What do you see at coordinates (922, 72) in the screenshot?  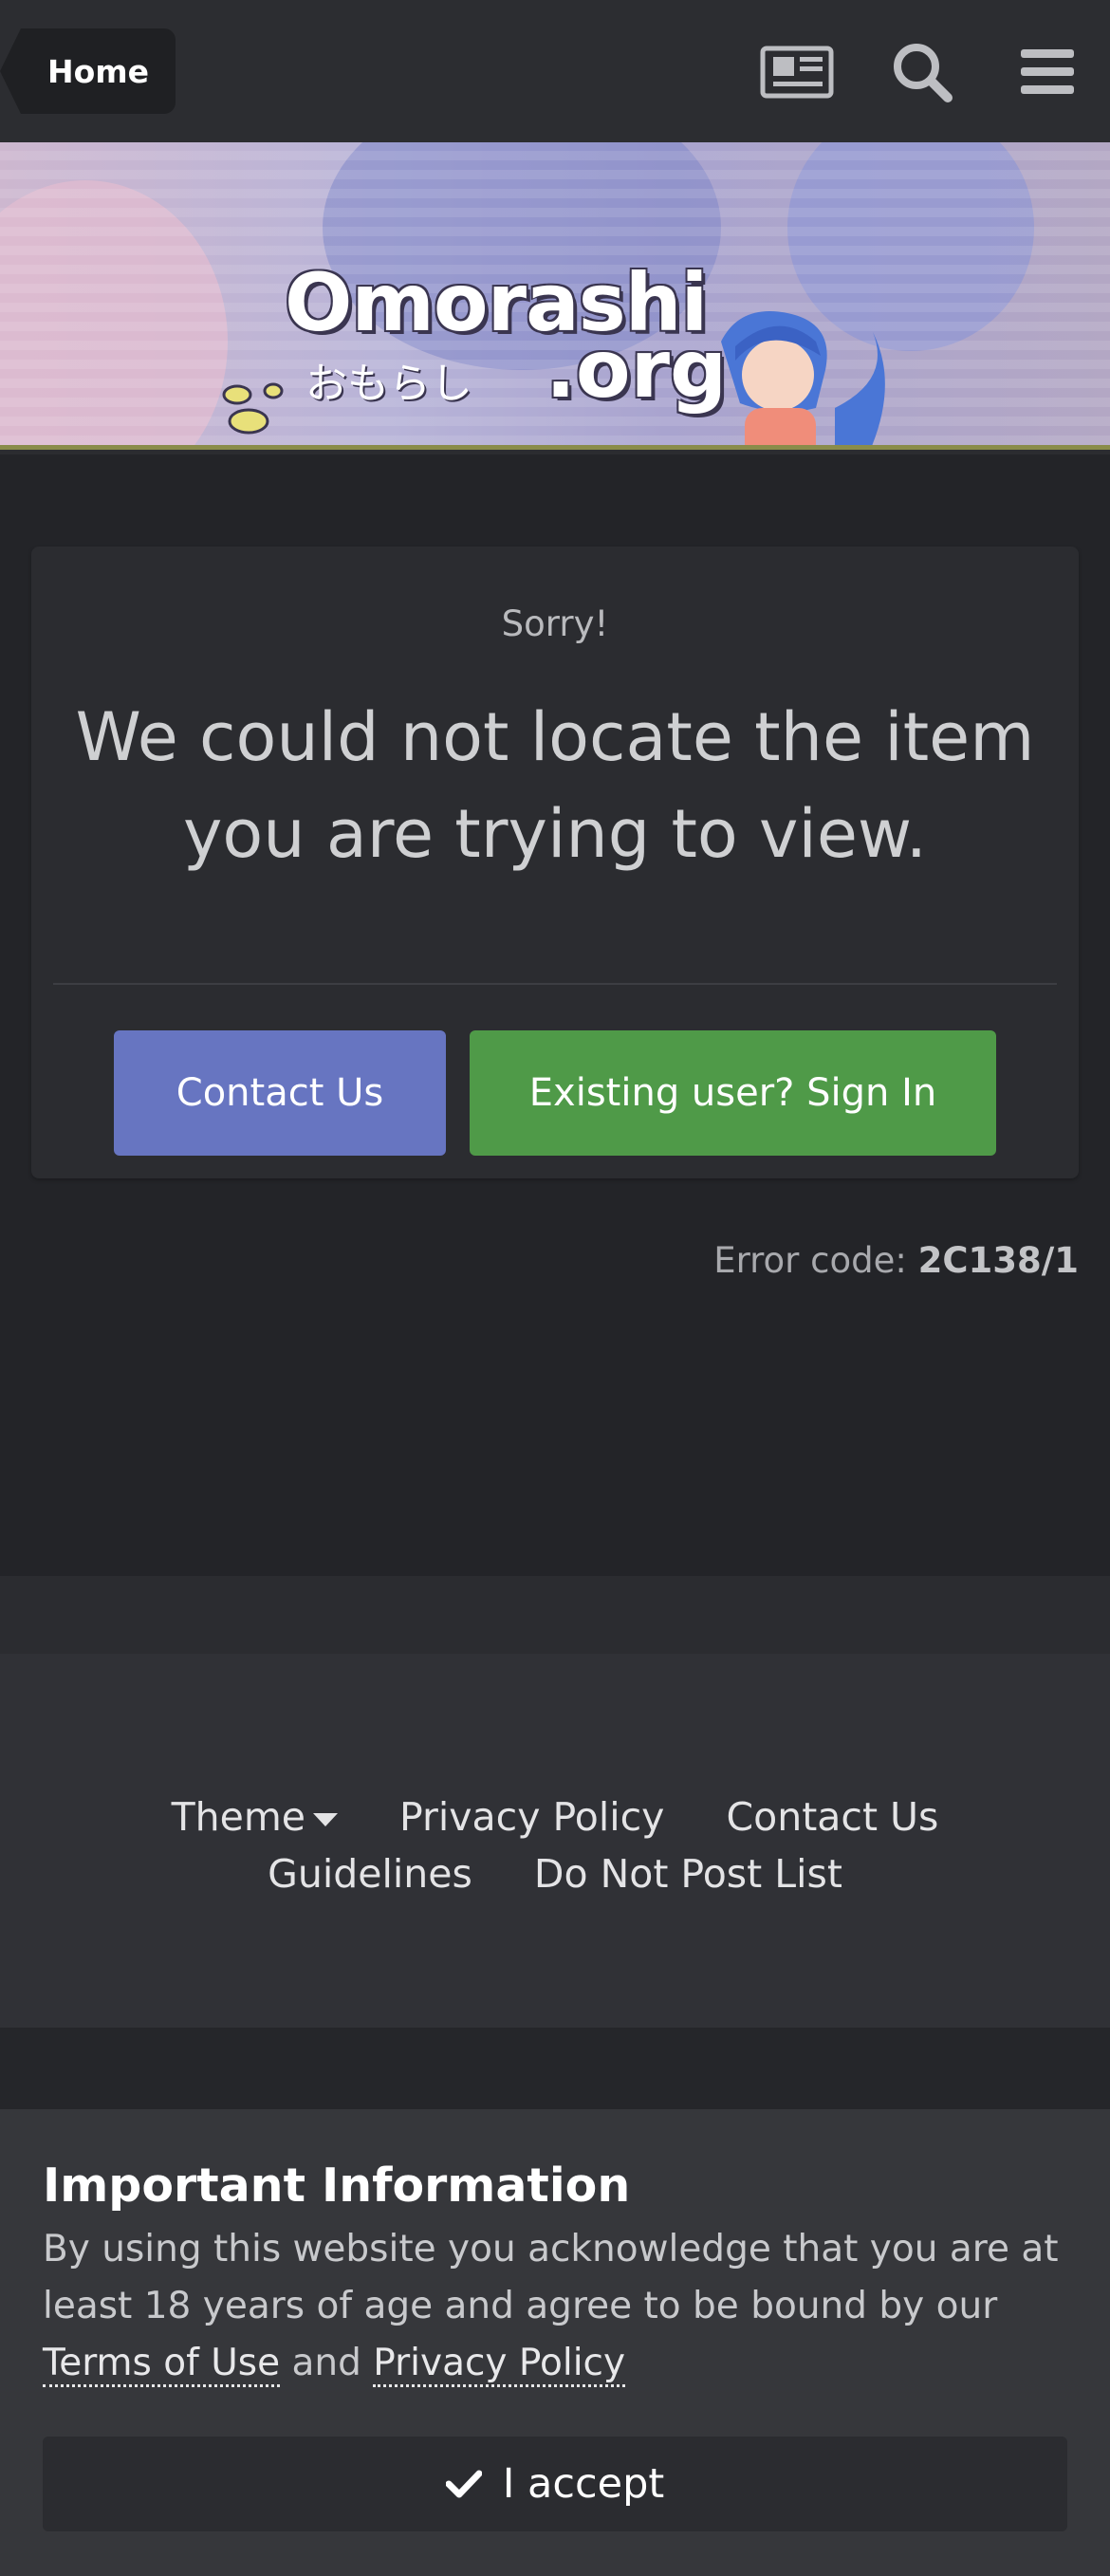 I see `search-icon` at bounding box center [922, 72].